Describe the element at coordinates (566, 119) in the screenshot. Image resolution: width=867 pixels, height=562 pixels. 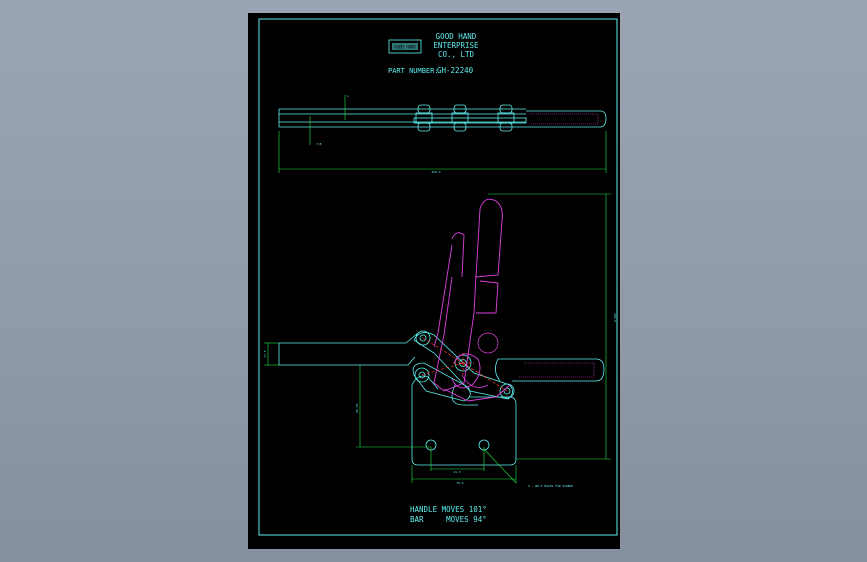
I see `top-view-handle-grip` at that location.